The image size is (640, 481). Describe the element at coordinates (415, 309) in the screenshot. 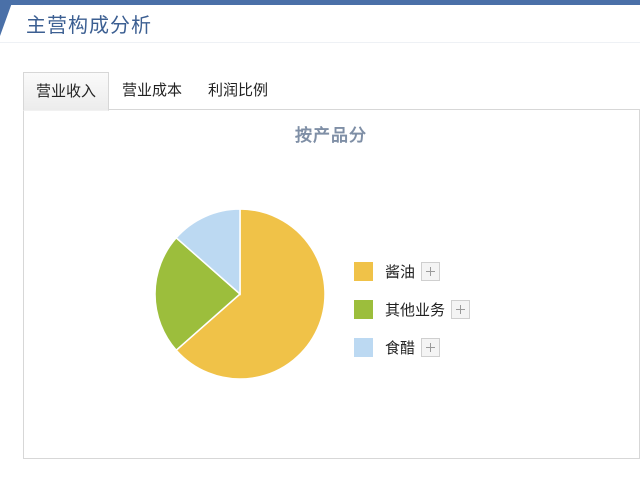

I see `legend-label: 其他业务` at that location.